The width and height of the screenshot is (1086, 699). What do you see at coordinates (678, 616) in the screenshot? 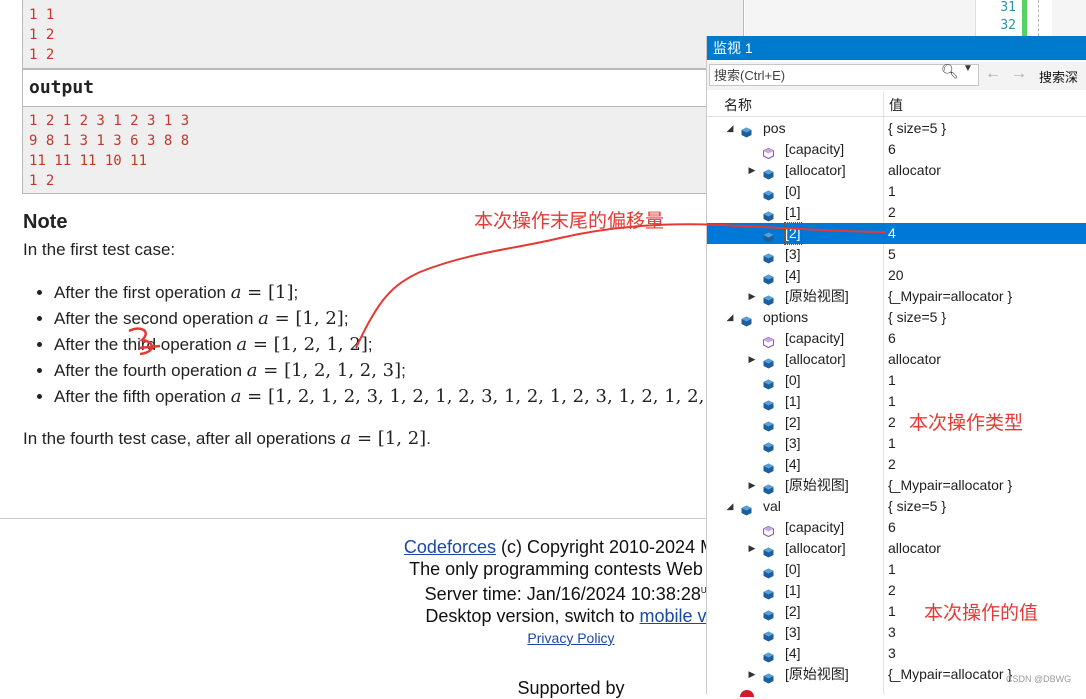
I see `mobile-version-link: mobile ve` at bounding box center [678, 616].